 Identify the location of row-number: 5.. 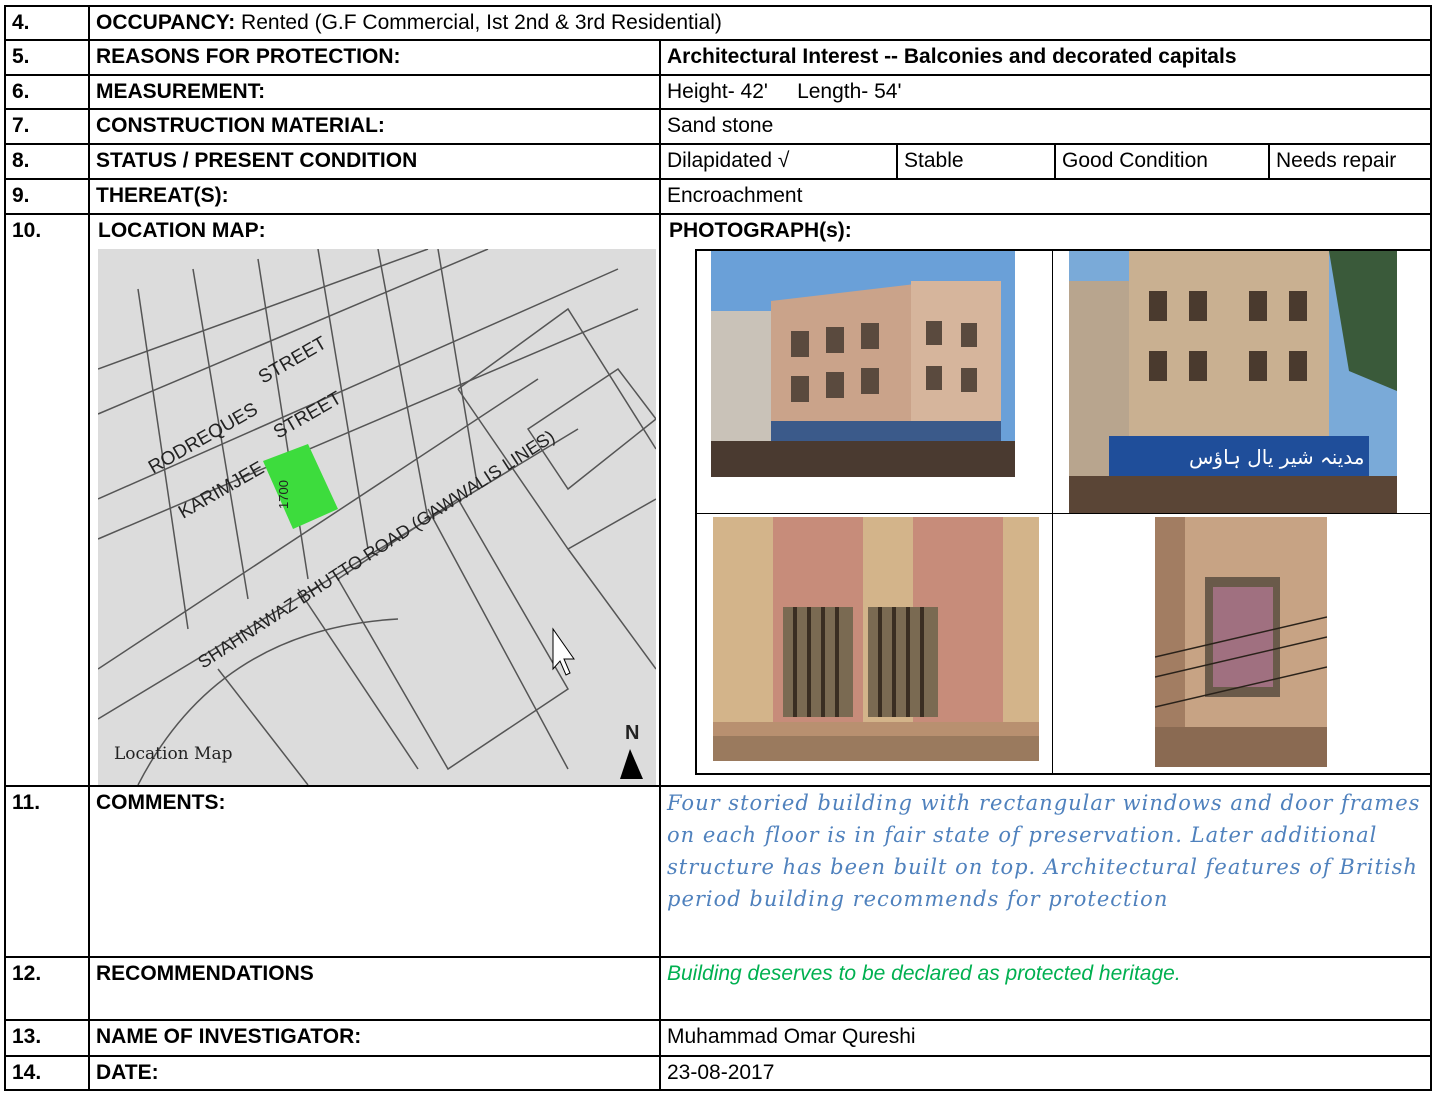
(47, 57).